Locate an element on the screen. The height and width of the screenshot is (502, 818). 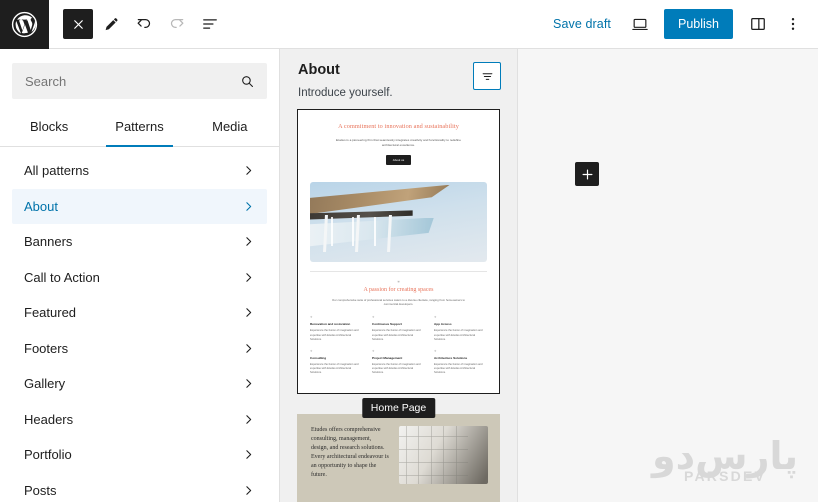
pattern-category-call-to-action: Call to Action is located at coordinates (139, 278).